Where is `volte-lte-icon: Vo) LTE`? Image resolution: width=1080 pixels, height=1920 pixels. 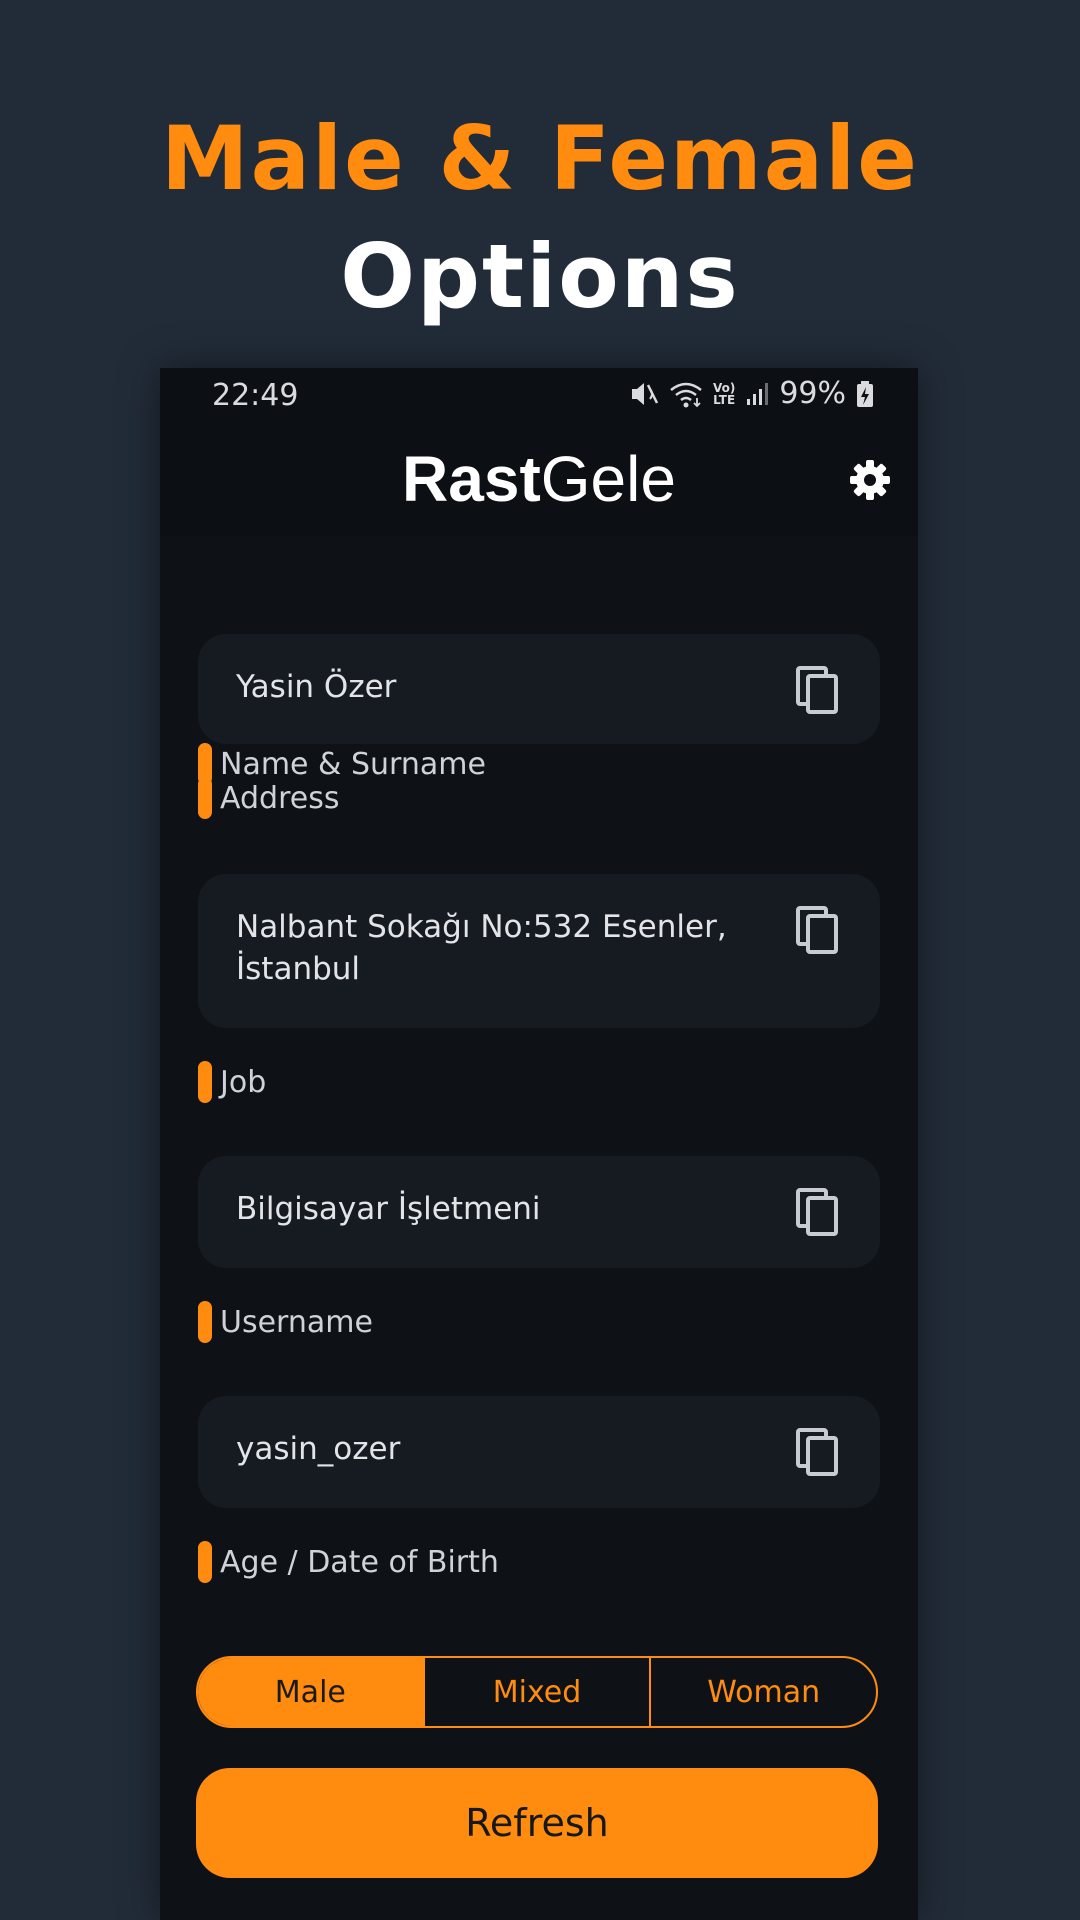 volte-lte-icon: Vo) LTE is located at coordinates (724, 394).